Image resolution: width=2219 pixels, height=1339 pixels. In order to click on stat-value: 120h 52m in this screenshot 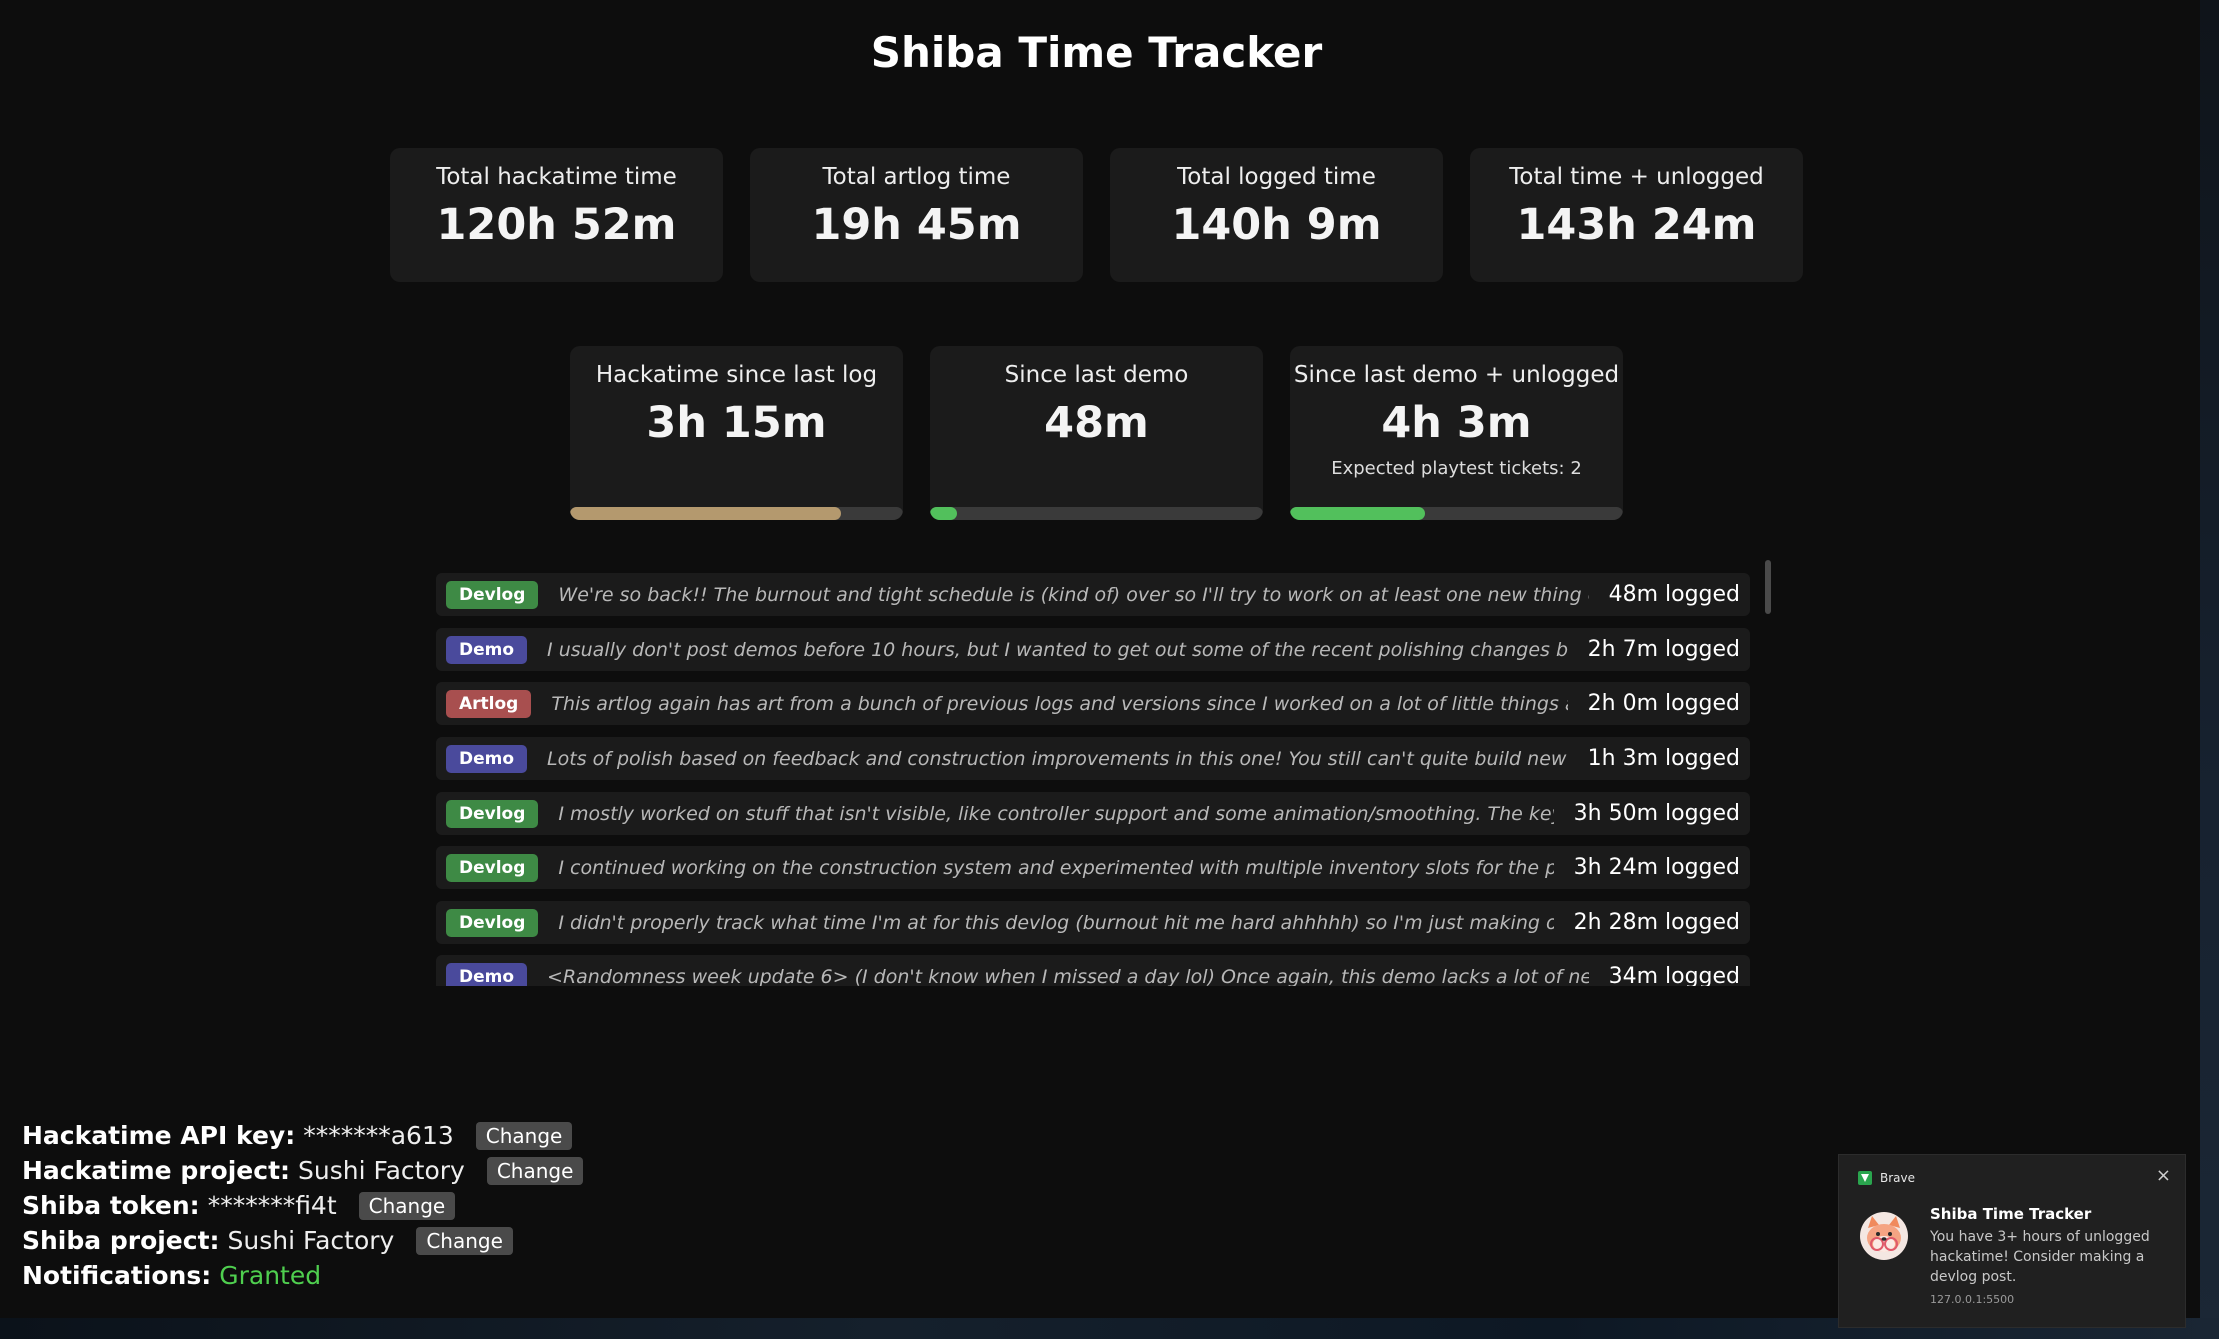, I will do `click(556, 225)`.